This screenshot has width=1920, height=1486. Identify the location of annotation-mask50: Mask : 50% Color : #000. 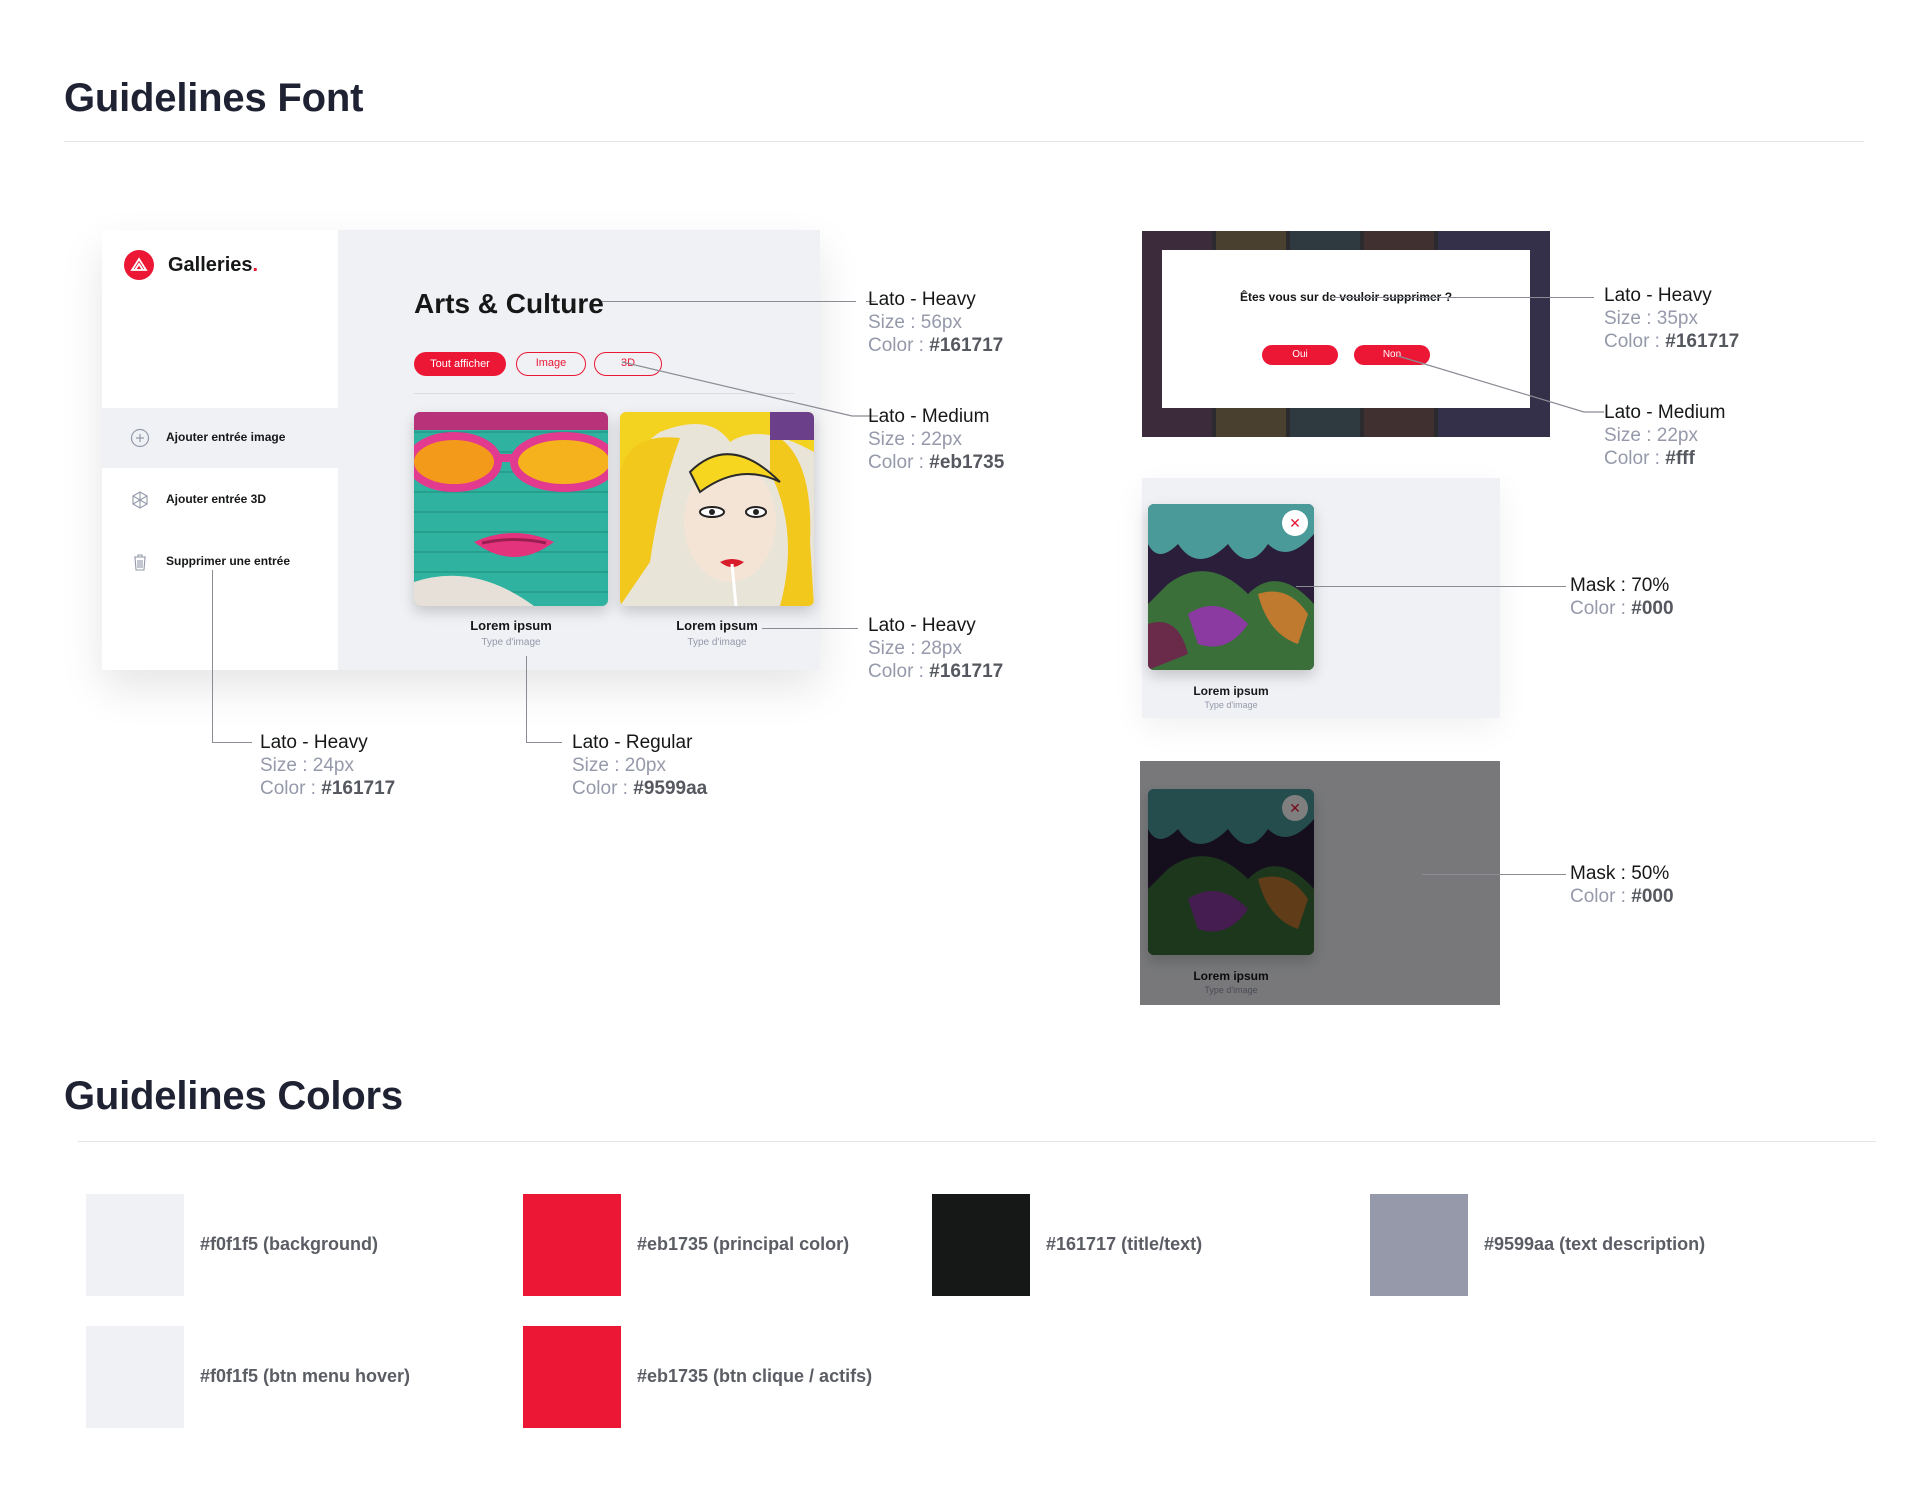
(1622, 885).